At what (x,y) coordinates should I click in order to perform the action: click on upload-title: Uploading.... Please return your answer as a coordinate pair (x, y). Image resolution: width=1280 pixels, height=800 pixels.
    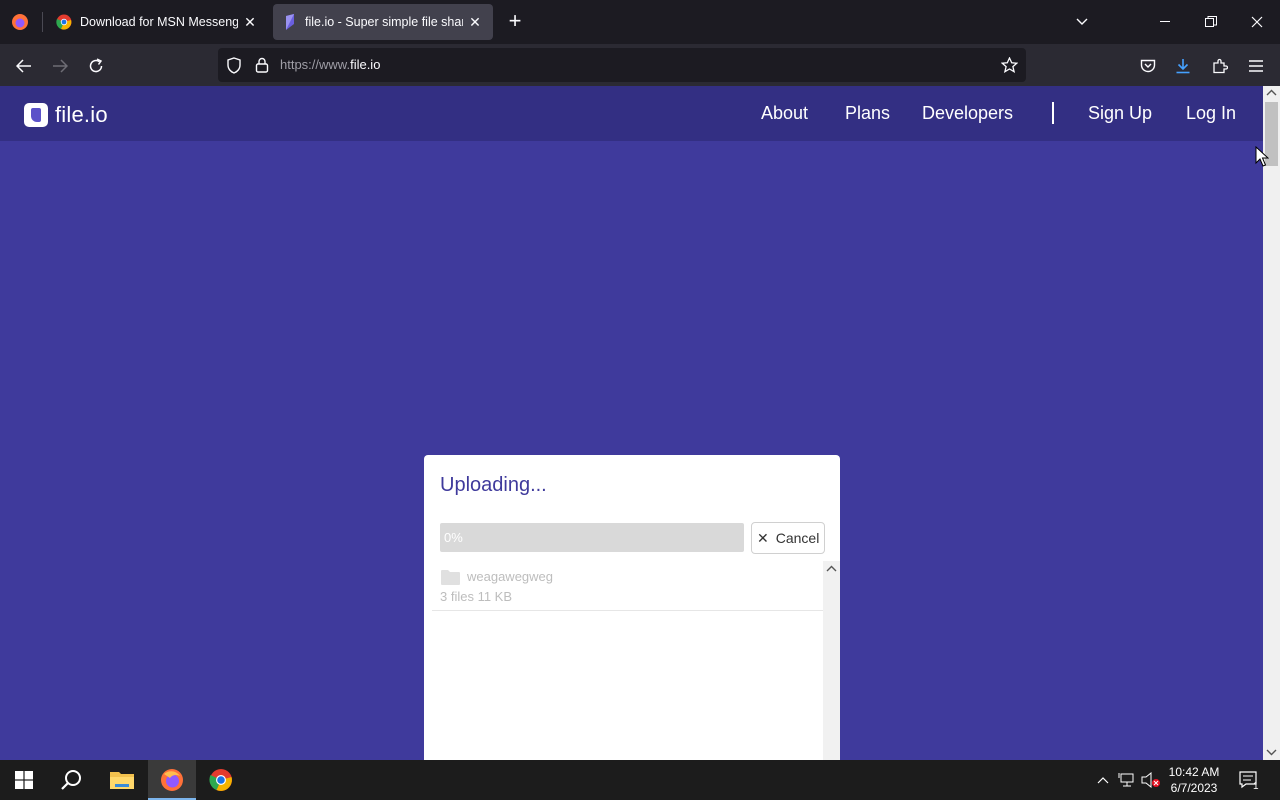
    Looking at the image, I should click on (493, 485).